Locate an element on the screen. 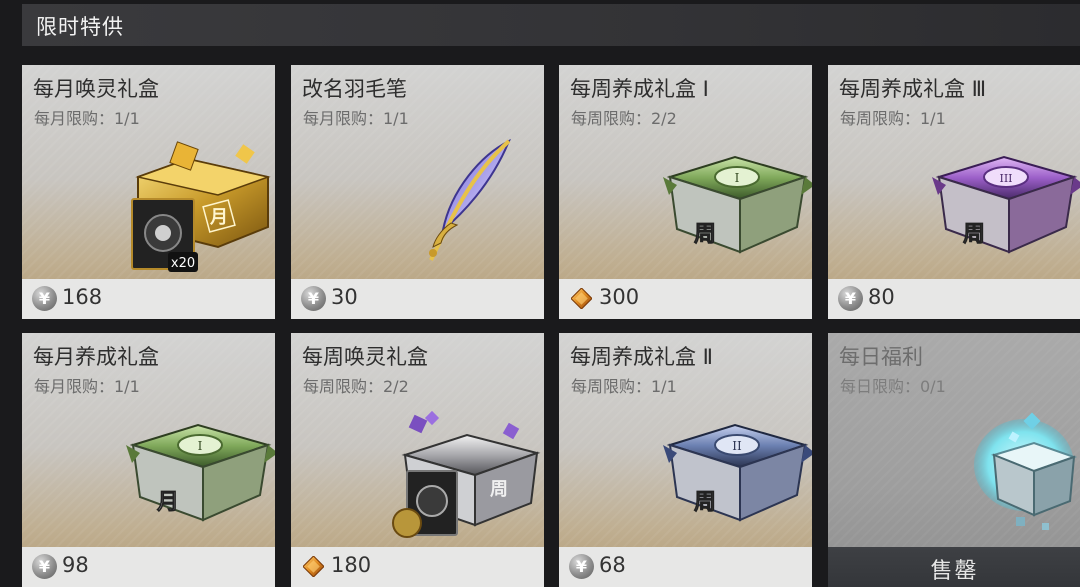 The image size is (1080, 587). quantity-badge: x20 is located at coordinates (183, 263).